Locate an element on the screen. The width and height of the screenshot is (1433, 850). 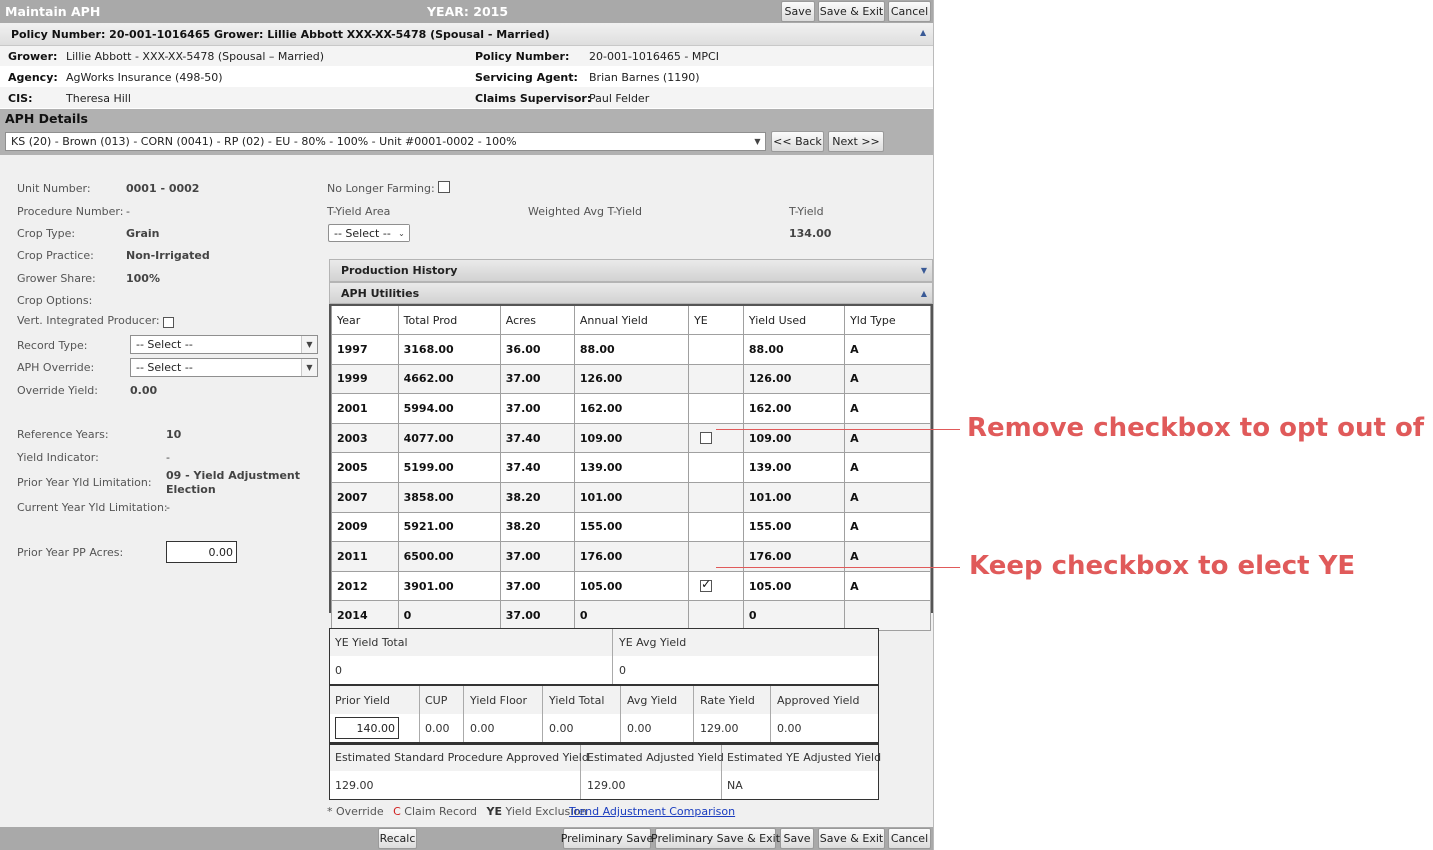
t-yield-area-label: T-Yield Area is located at coordinates (359, 211).